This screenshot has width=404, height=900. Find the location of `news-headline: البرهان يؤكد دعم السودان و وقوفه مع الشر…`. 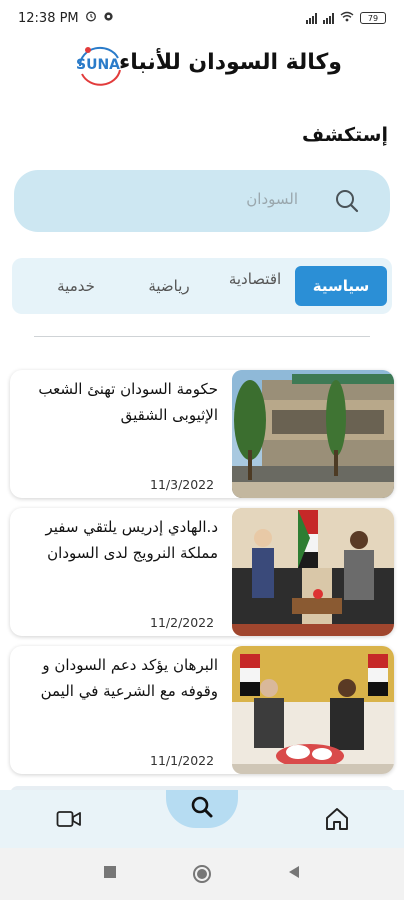

news-headline: البرهان يؤكد دعم السودان و وقوفه مع الشر… is located at coordinates (129, 678).